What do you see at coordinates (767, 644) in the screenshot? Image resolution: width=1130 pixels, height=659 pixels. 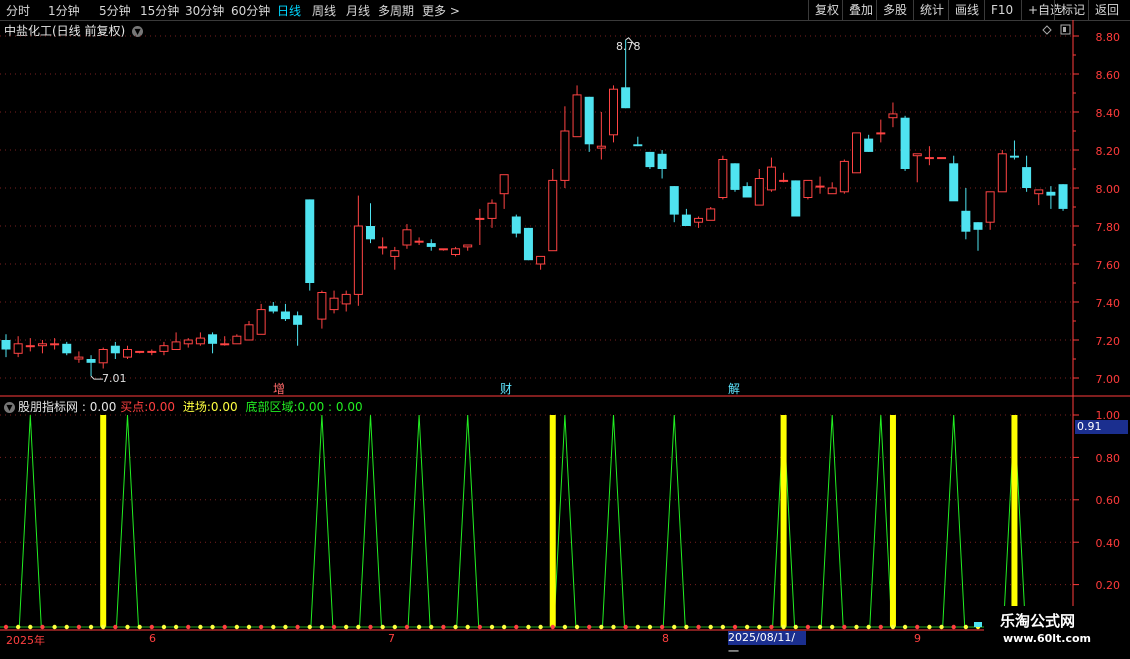 I see `selected-date: 2025/08/11/一` at bounding box center [767, 644].